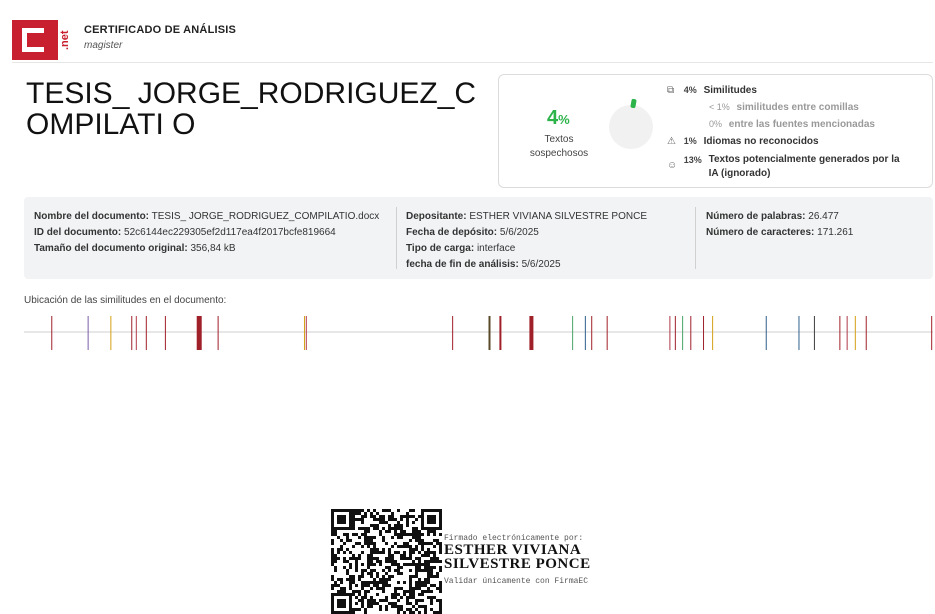  Describe the element at coordinates (386, 561) in the screenshot. I see `signature-qr-code` at that location.